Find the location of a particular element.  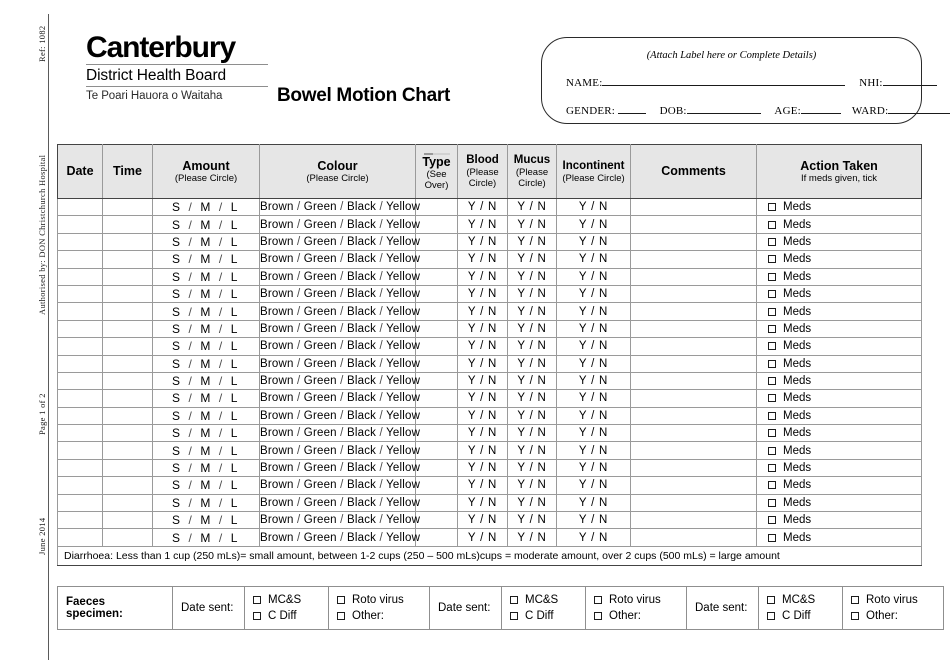

ward-input is located at coordinates (919, 108).